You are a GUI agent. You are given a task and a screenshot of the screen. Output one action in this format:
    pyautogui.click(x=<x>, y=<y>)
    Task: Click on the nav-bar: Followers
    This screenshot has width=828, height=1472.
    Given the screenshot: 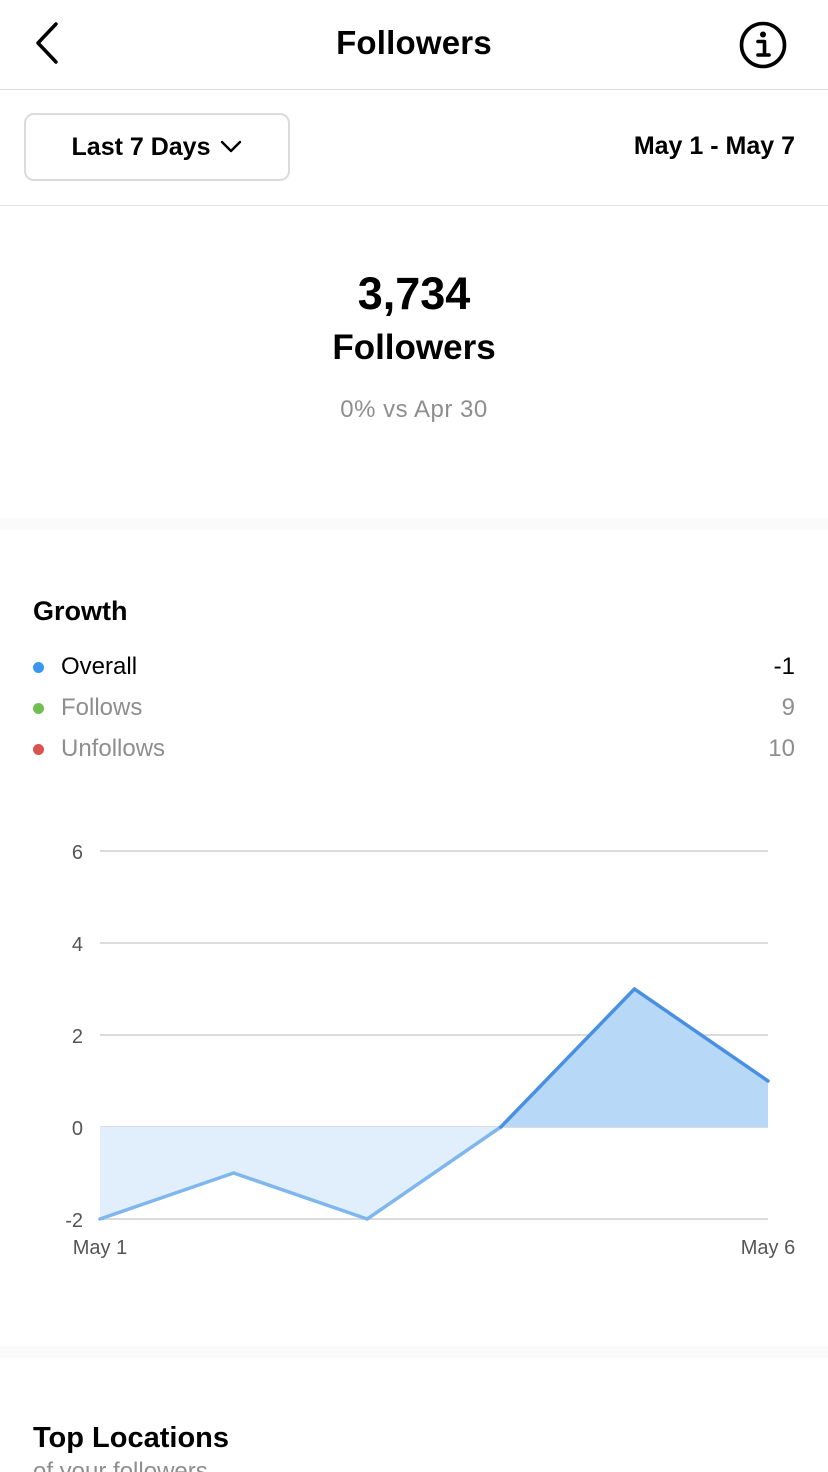 What is the action you would take?
    pyautogui.click(x=414, y=45)
    